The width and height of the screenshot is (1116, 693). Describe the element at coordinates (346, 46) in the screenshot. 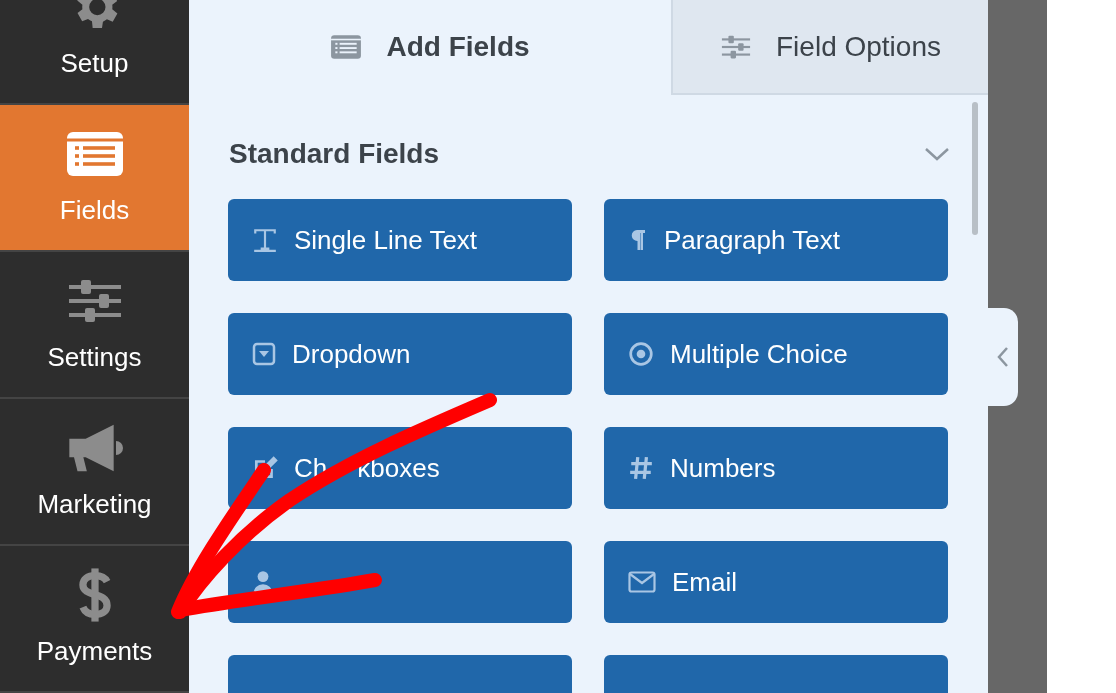

I see `list-form-icon` at that location.